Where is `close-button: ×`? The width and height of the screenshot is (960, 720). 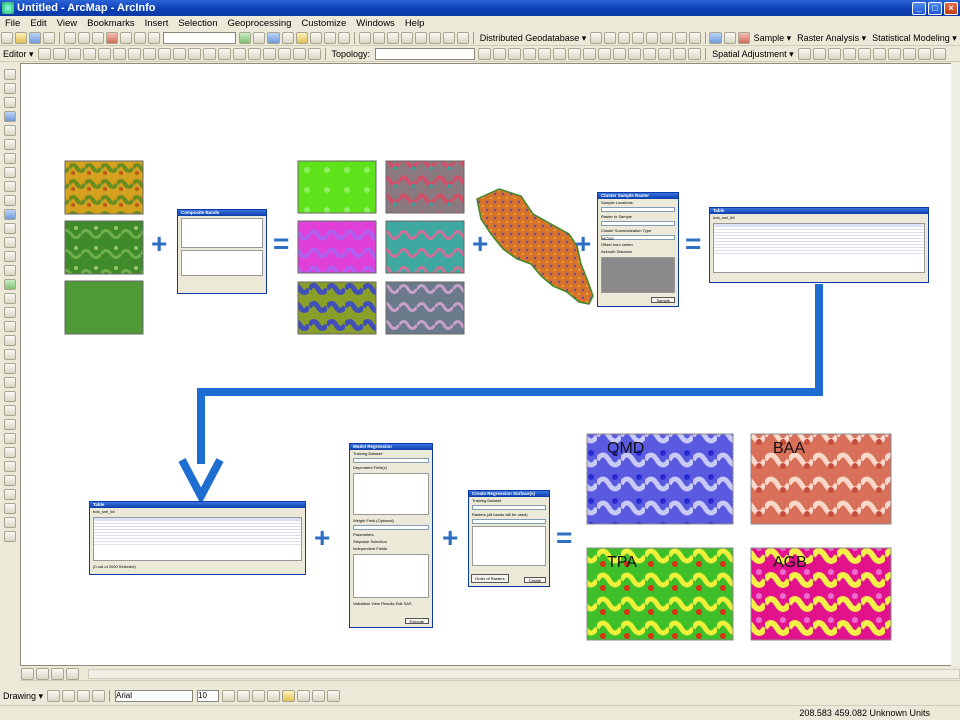 close-button: × is located at coordinates (951, 8).